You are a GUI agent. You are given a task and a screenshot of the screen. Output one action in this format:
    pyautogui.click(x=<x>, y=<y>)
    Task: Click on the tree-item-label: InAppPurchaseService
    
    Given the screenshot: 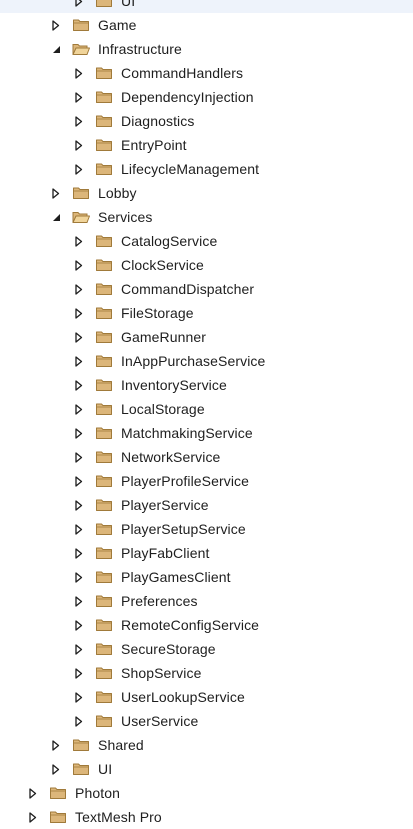 What is the action you would take?
    pyautogui.click(x=193, y=361)
    